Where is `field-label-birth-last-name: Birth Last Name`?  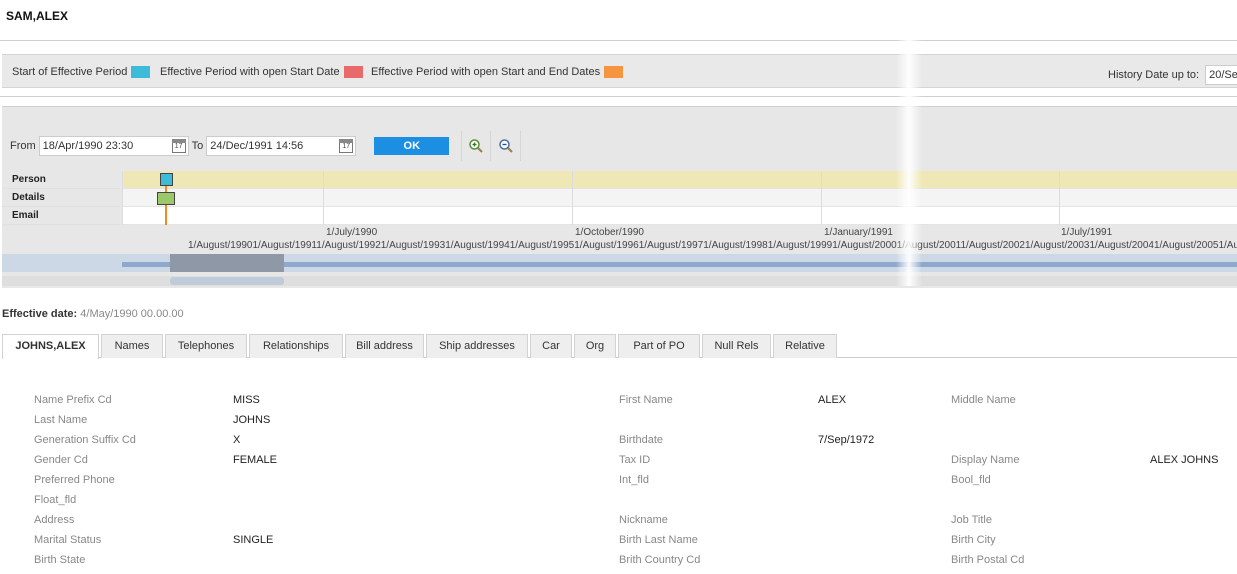
field-label-birth-last-name: Birth Last Name is located at coordinates (658, 540).